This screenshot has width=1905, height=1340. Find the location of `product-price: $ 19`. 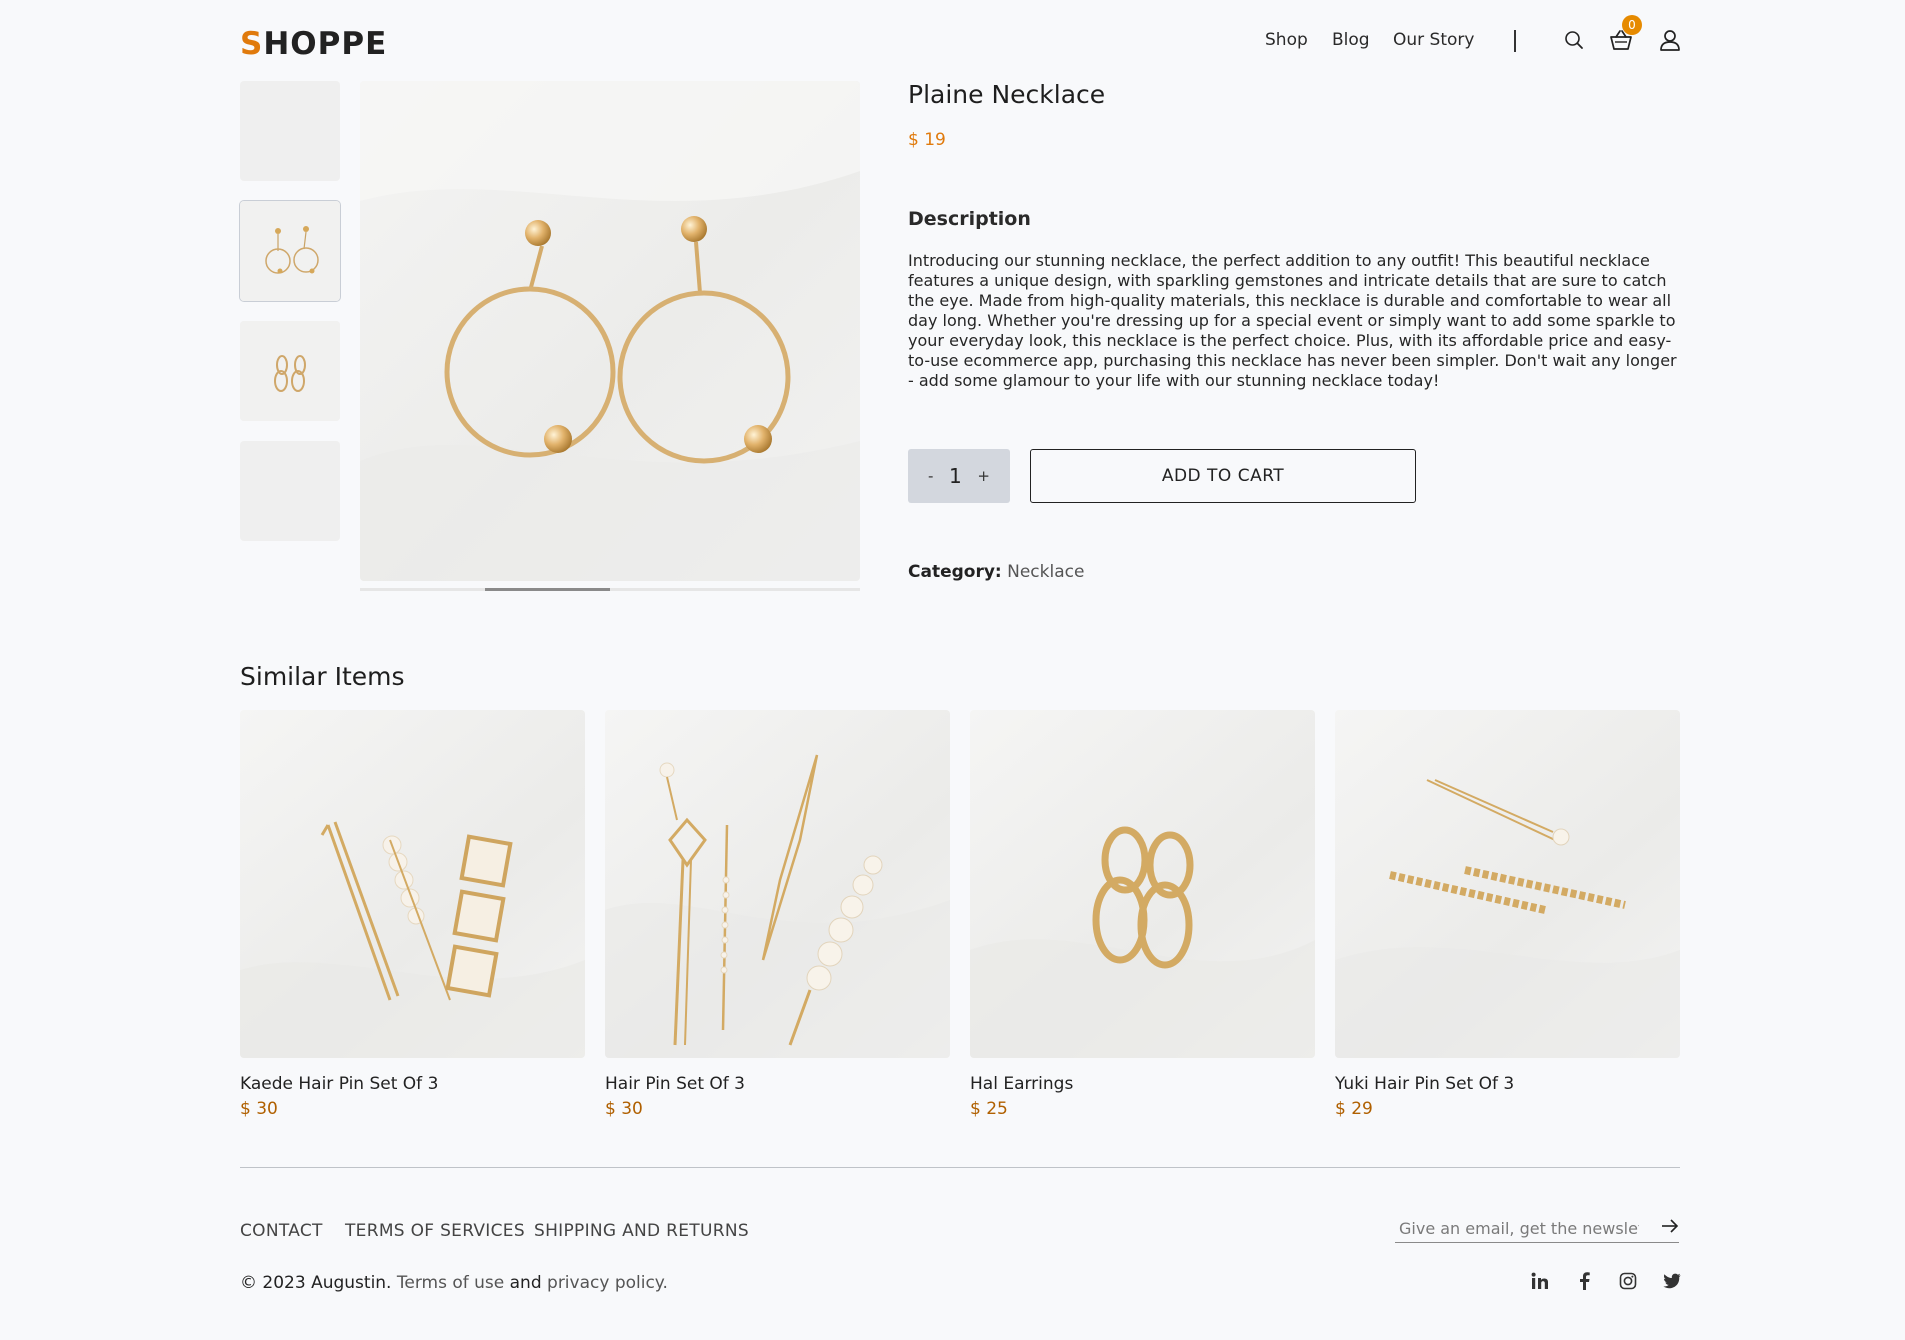

product-price: $ 19 is located at coordinates (927, 140).